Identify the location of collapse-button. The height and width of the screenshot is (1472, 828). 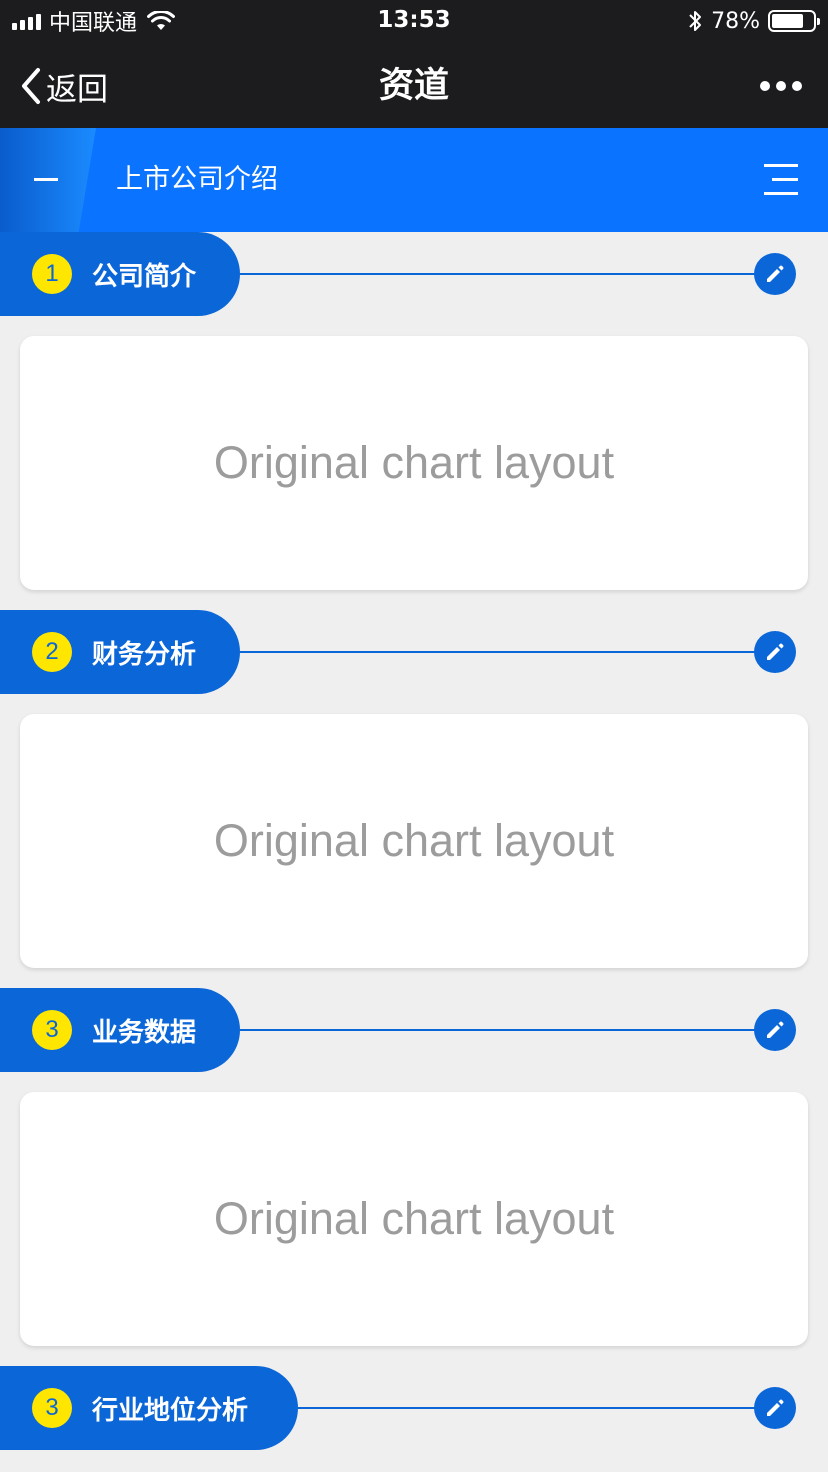
(46, 180).